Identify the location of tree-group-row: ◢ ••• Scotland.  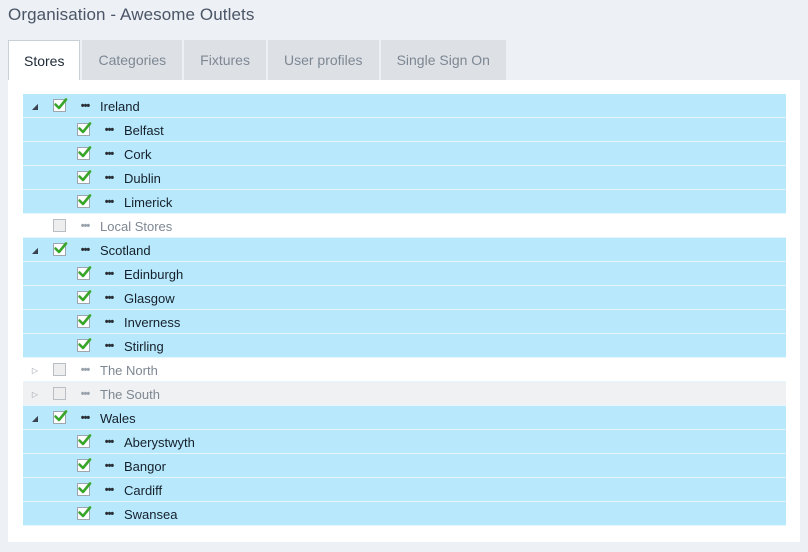
(404, 250).